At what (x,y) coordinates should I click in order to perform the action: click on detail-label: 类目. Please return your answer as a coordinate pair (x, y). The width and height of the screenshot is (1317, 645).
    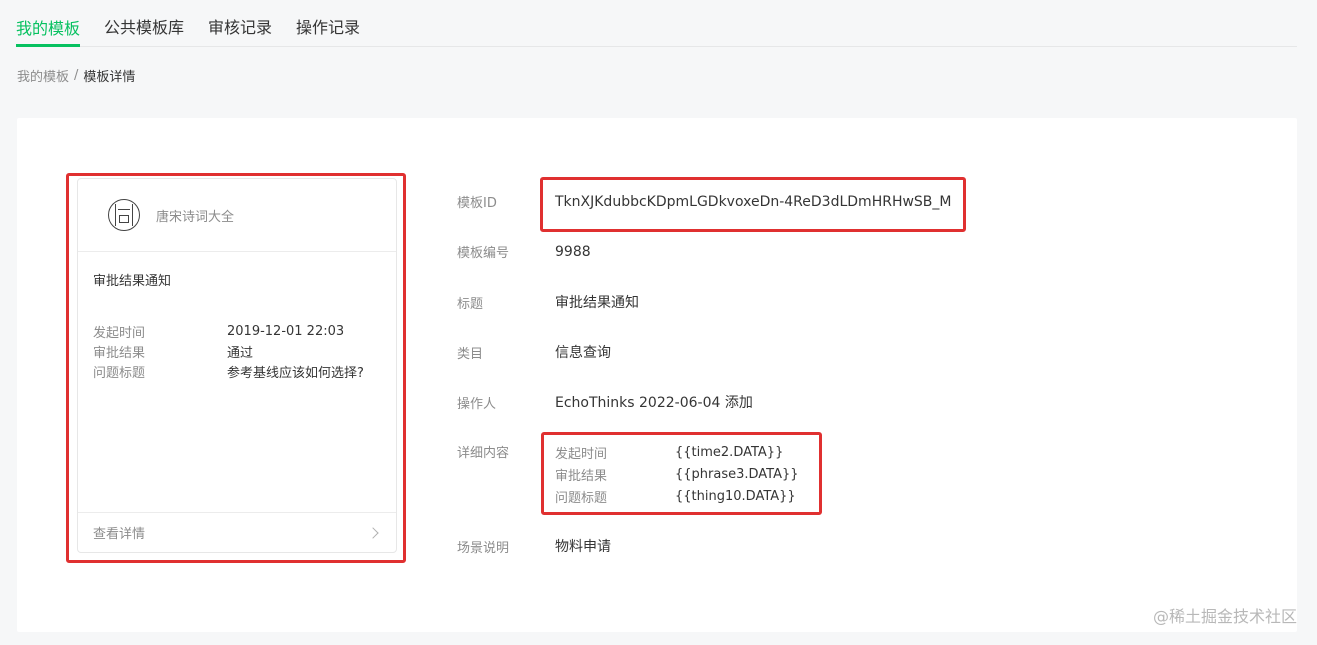
    Looking at the image, I should click on (470, 354).